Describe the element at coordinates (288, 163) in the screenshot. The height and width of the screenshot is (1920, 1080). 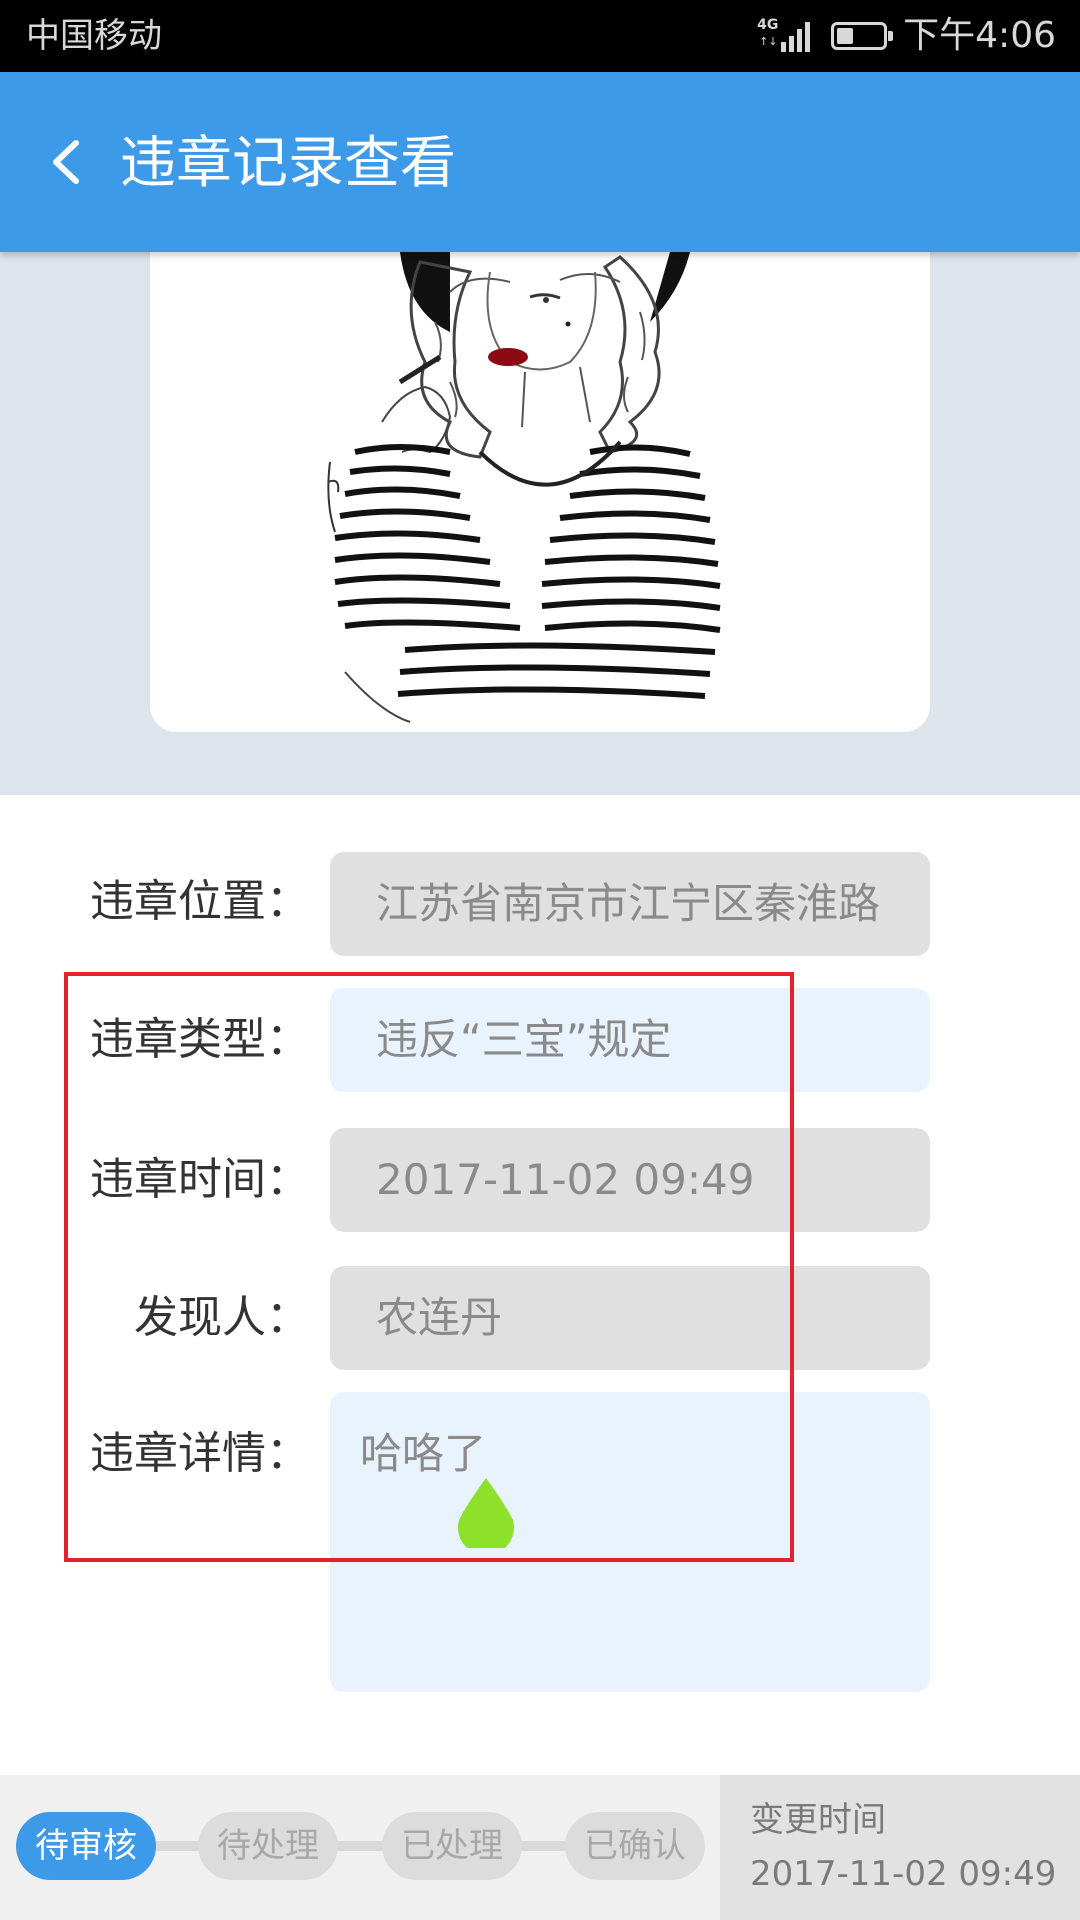
I see `page-title: 违章记录查看` at that location.